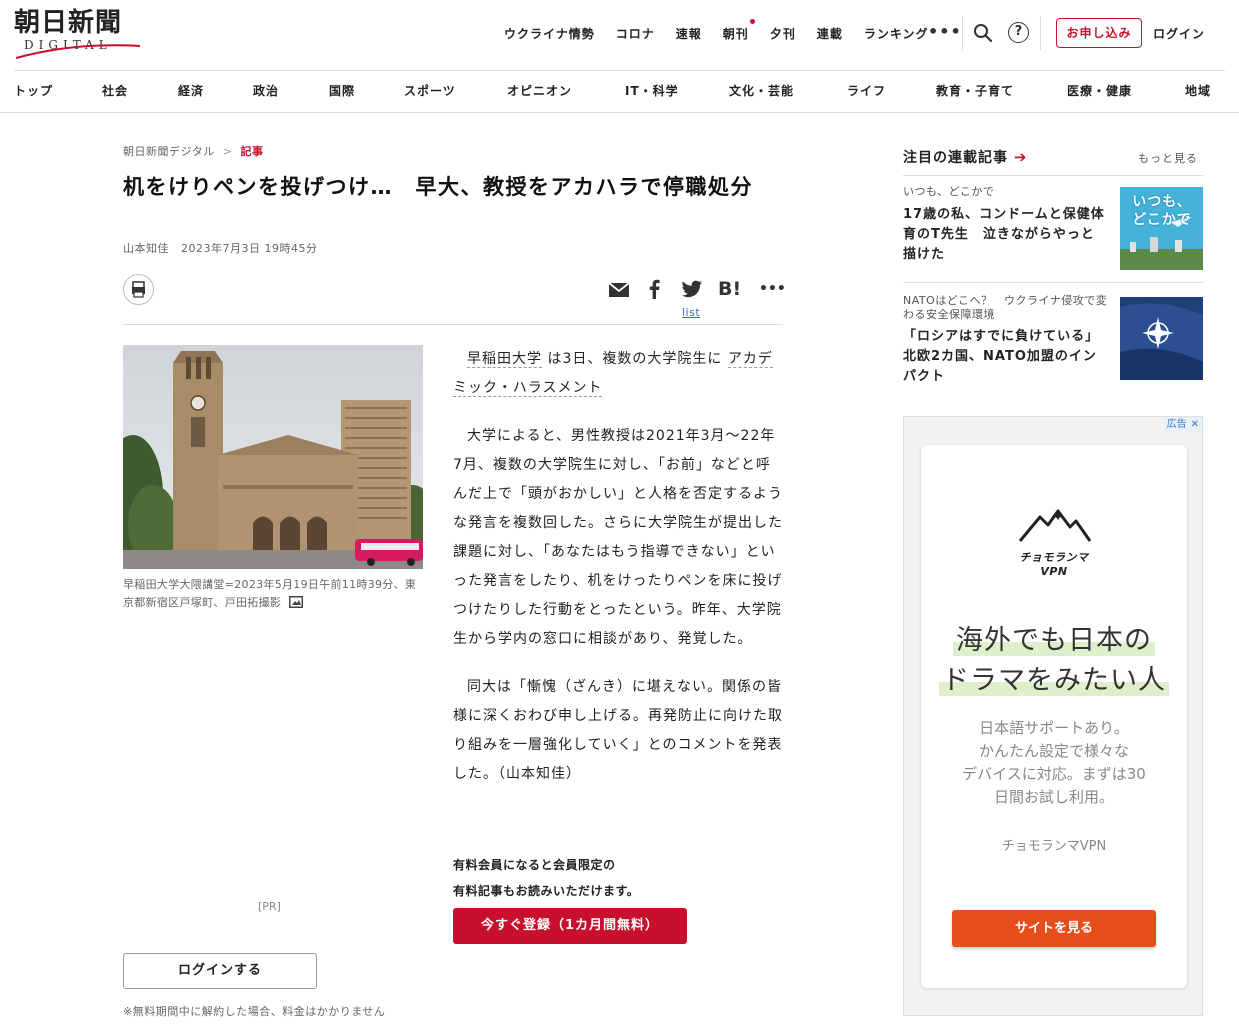  Describe the element at coordinates (652, 90) in the screenshot. I see `category-it-science: IT・科学` at that location.